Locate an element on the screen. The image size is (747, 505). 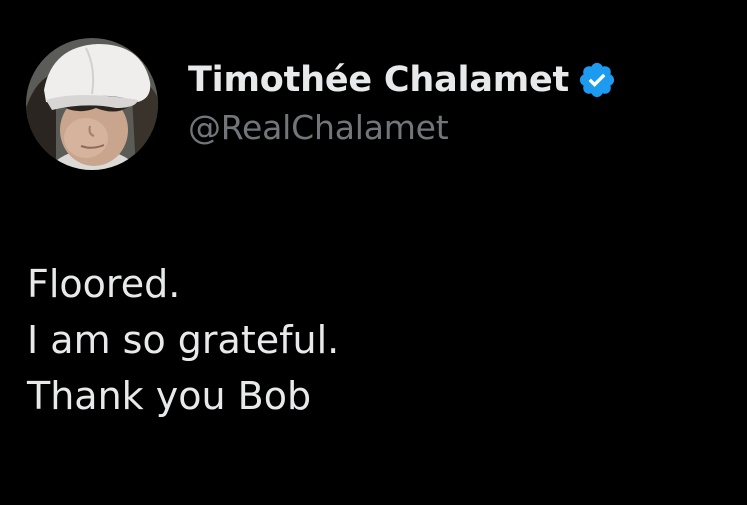
author-identity: Timothée Chalamet @RealChalamet is located at coordinates (402, 101).